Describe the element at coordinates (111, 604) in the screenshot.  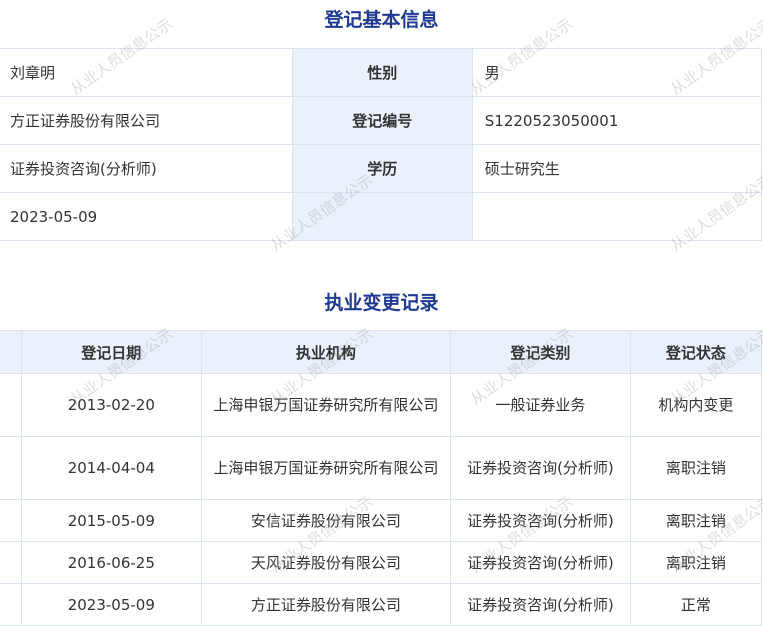
I see `record-date: 2023-05-09` at that location.